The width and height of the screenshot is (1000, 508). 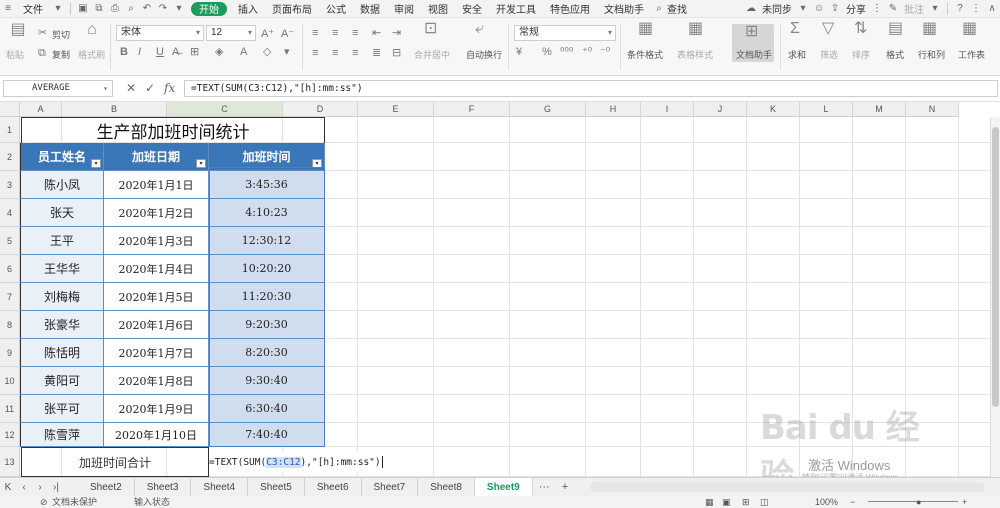 What do you see at coordinates (243, 52) in the screenshot?
I see `font-color-icon: A` at bounding box center [243, 52].